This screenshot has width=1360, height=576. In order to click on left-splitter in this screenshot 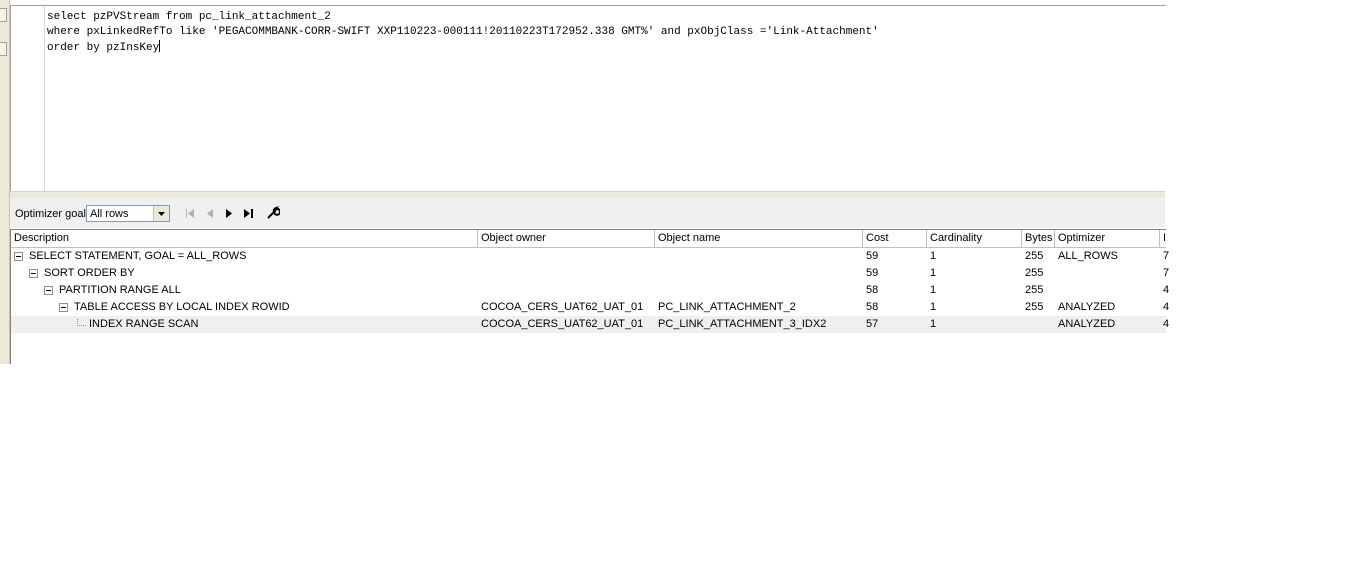, I will do `click(5, 182)`.